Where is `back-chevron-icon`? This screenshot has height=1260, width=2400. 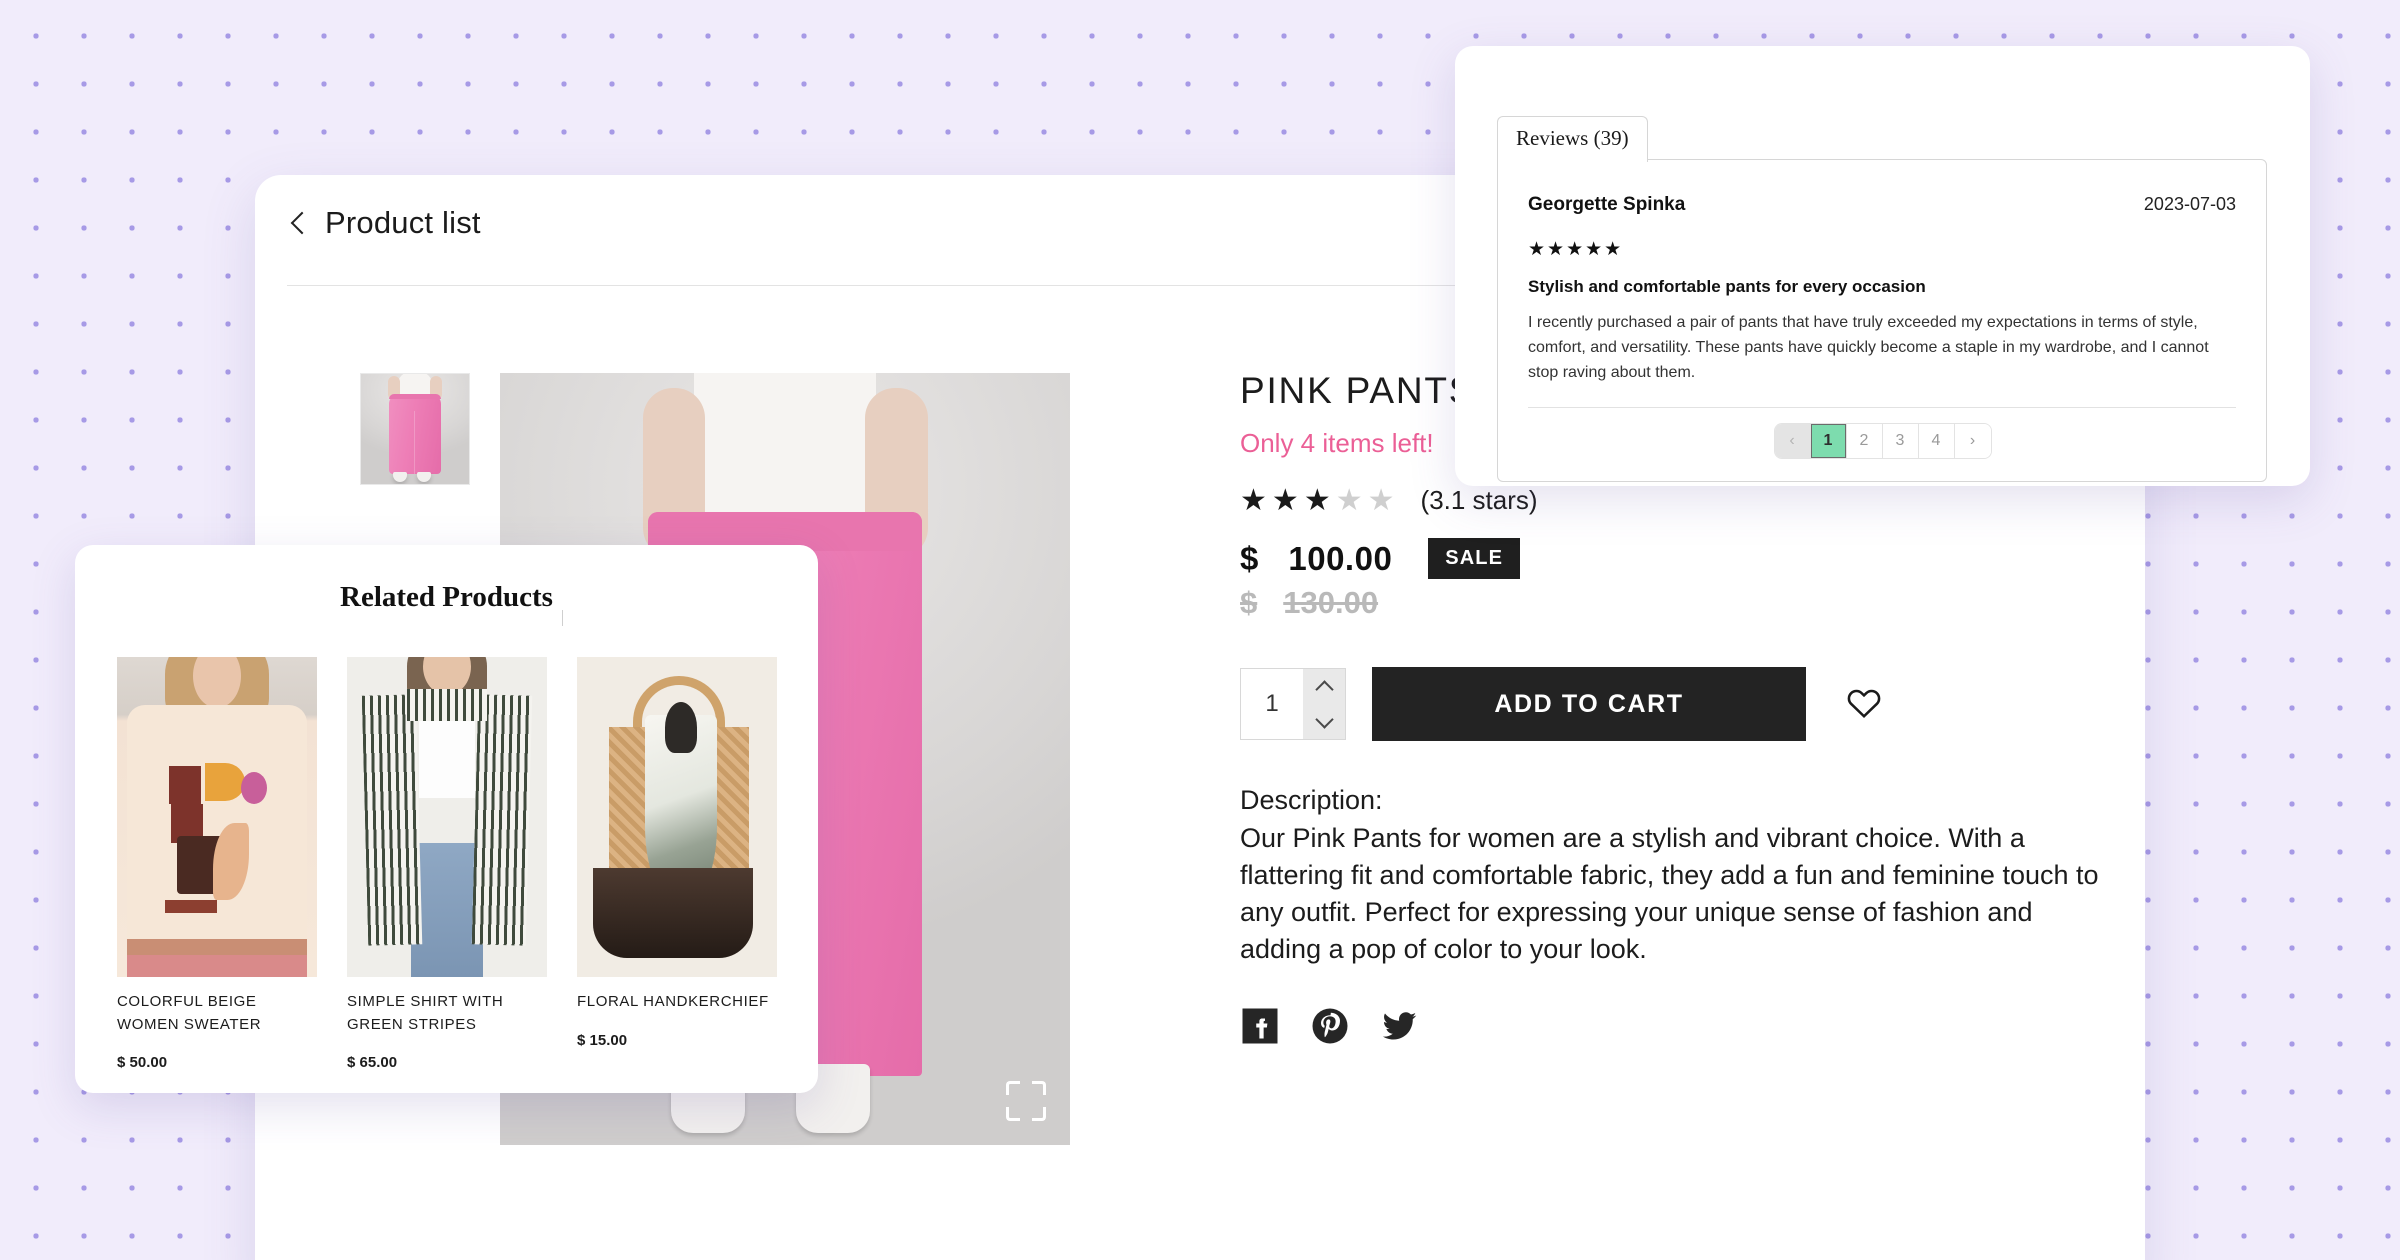
back-chevron-icon is located at coordinates (298, 223).